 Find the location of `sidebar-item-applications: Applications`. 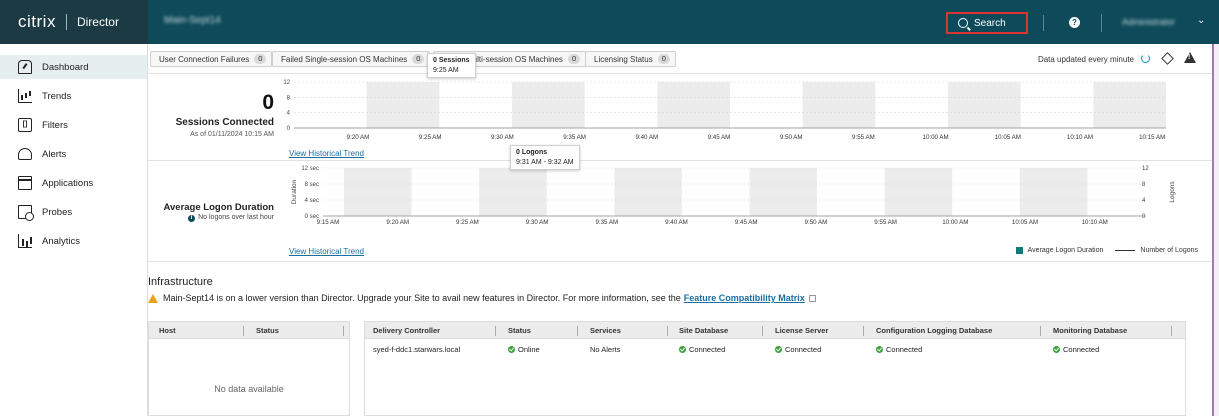

sidebar-item-applications: Applications is located at coordinates (73, 183).